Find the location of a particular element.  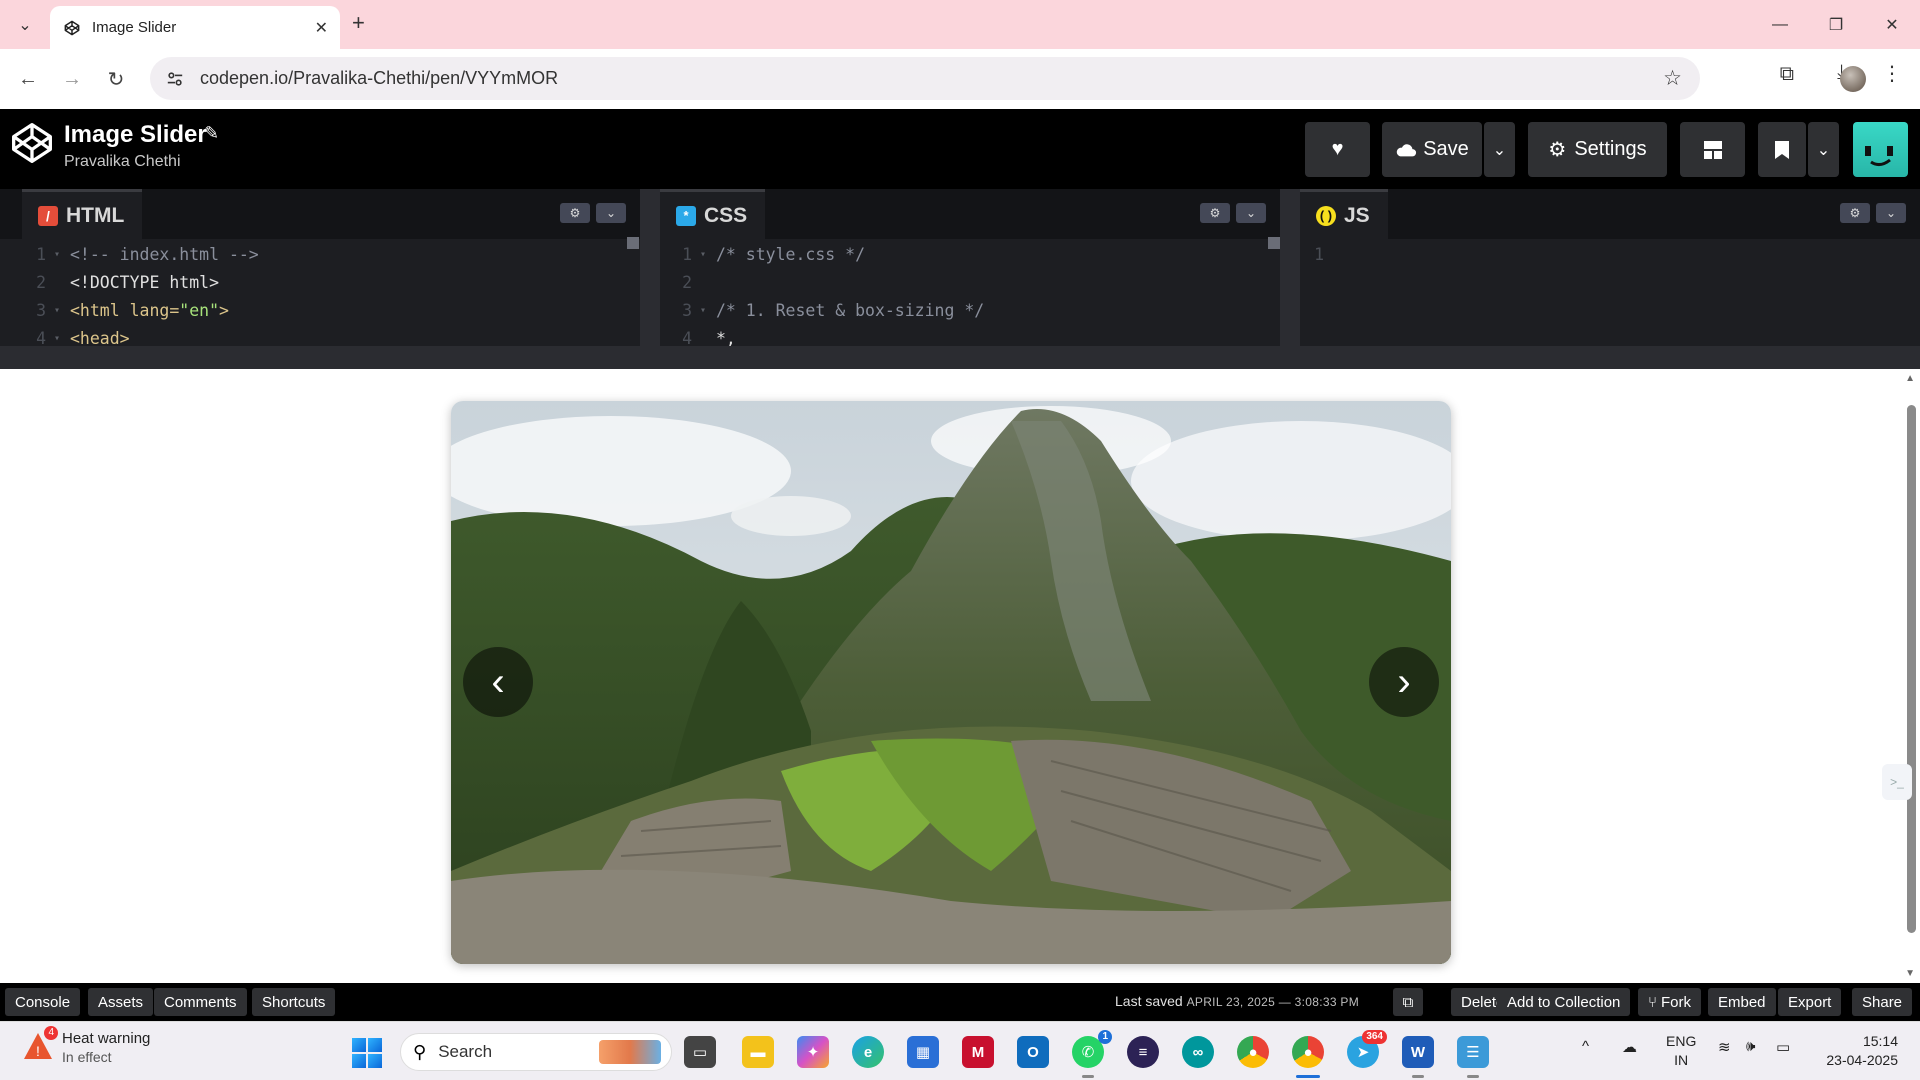

chrome-icon: ● is located at coordinates (1253, 1052).